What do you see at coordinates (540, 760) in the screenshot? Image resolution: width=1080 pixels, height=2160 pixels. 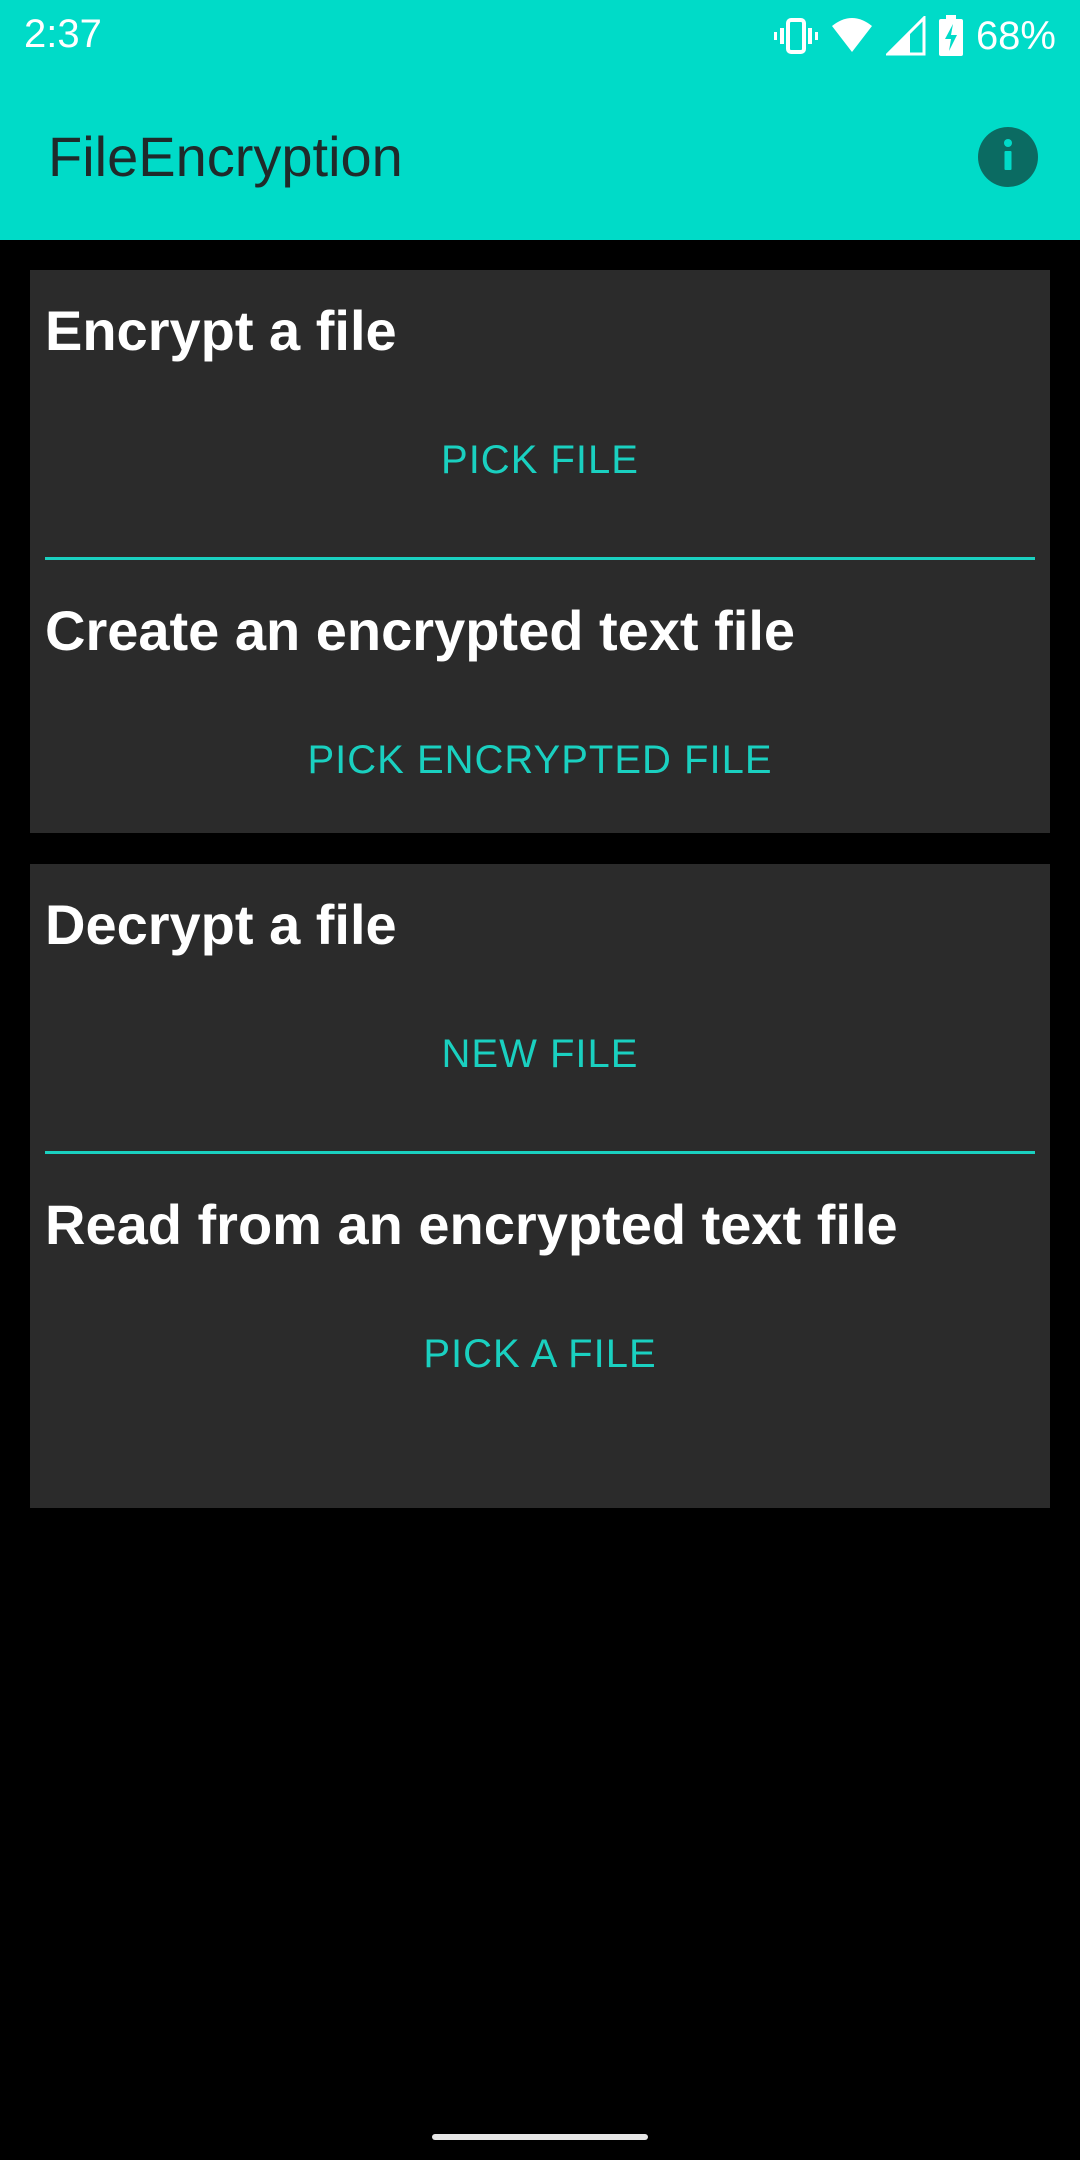 I see `pick-encrypted-file-button: PICK ENCRYPTED FILE` at bounding box center [540, 760].